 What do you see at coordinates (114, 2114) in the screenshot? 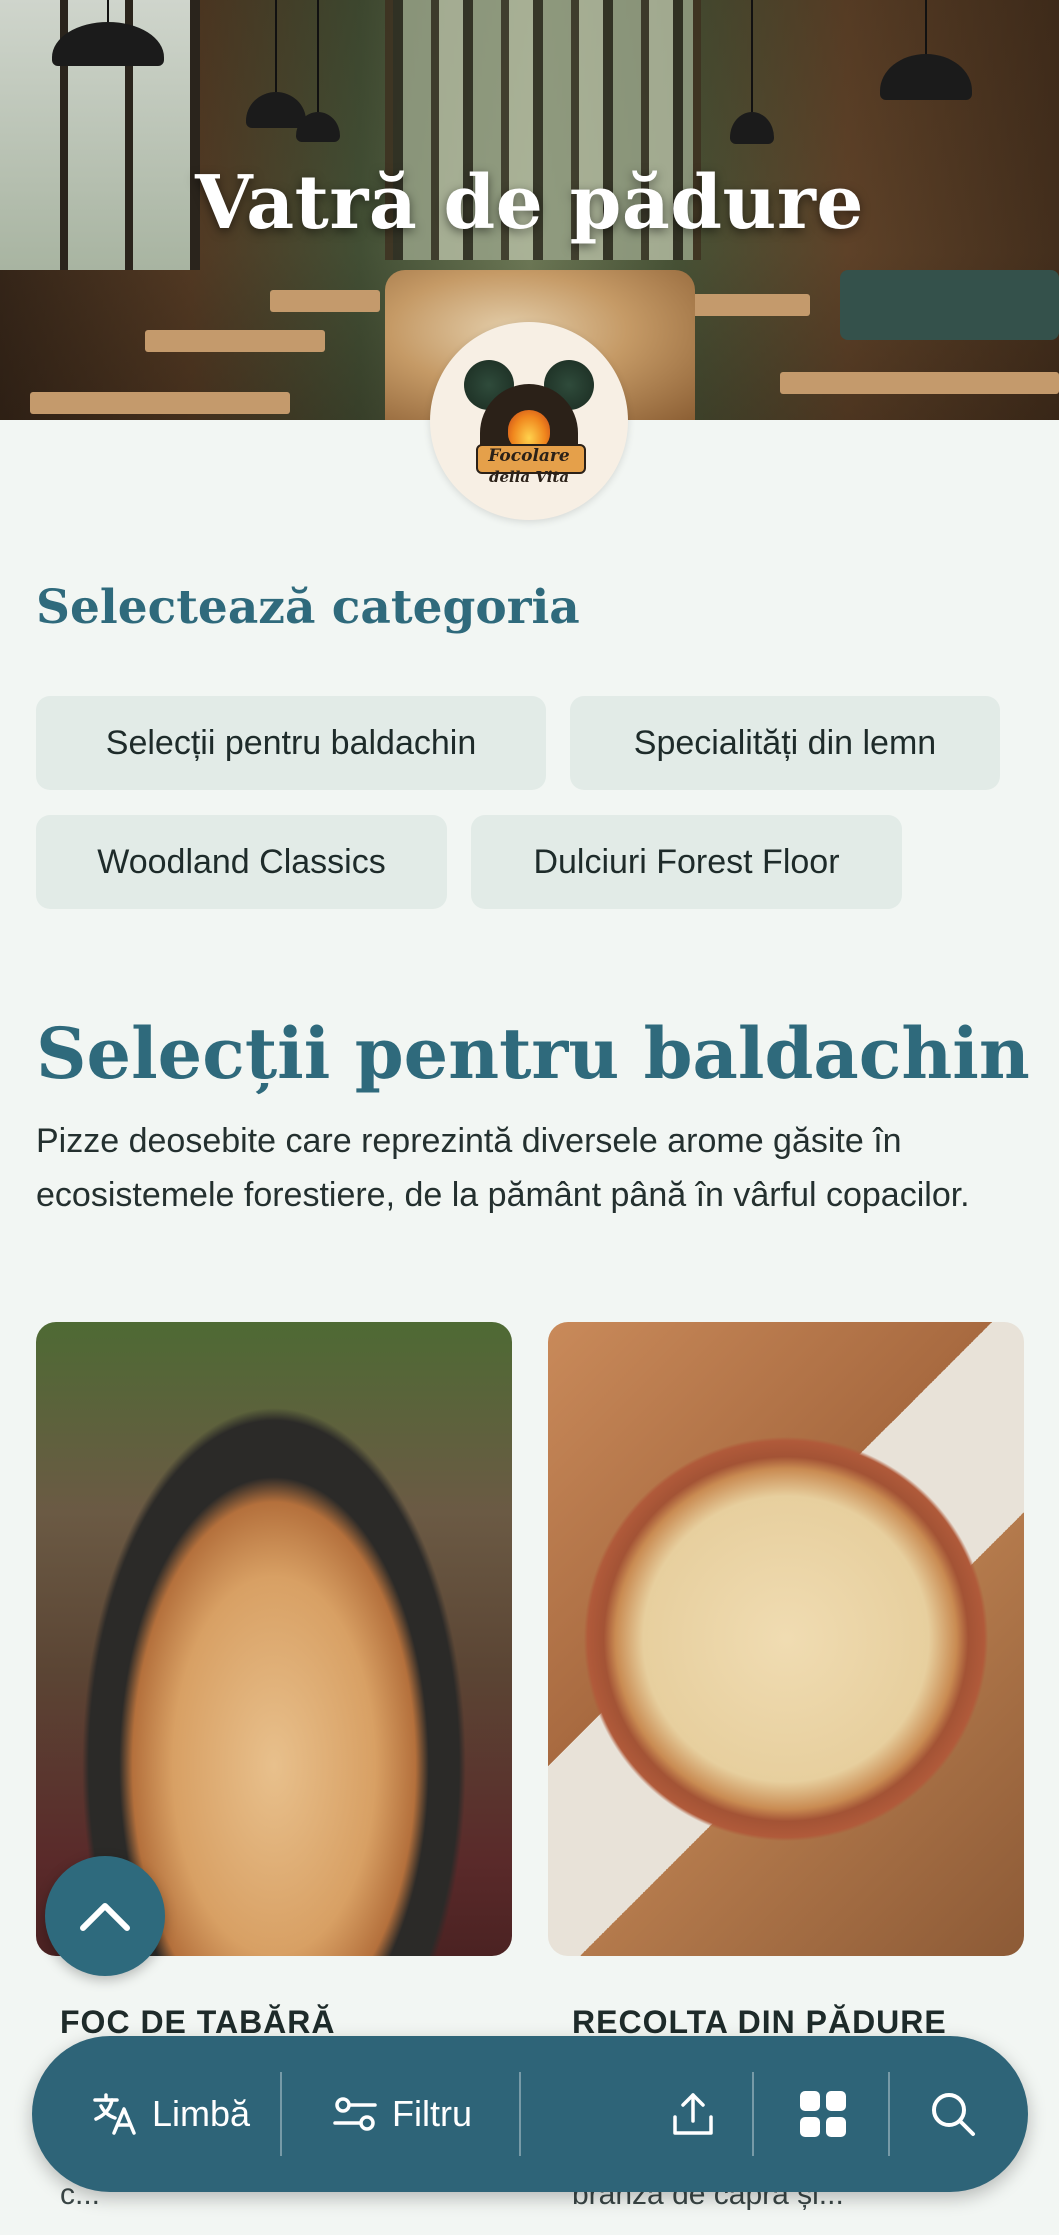
I see `translate-icon` at bounding box center [114, 2114].